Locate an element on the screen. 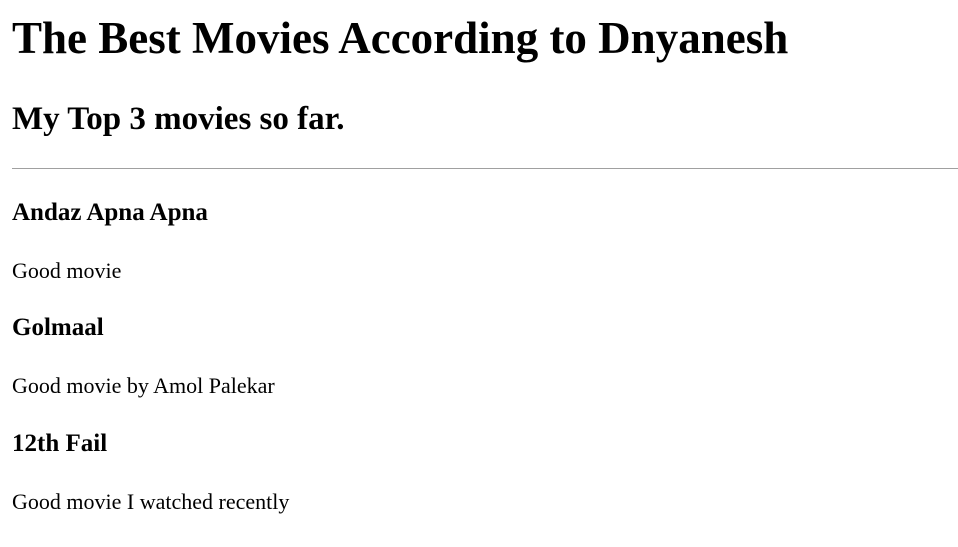 This screenshot has height=547, width=958. movie-description-3: Good movie I watched recently is located at coordinates (151, 501).